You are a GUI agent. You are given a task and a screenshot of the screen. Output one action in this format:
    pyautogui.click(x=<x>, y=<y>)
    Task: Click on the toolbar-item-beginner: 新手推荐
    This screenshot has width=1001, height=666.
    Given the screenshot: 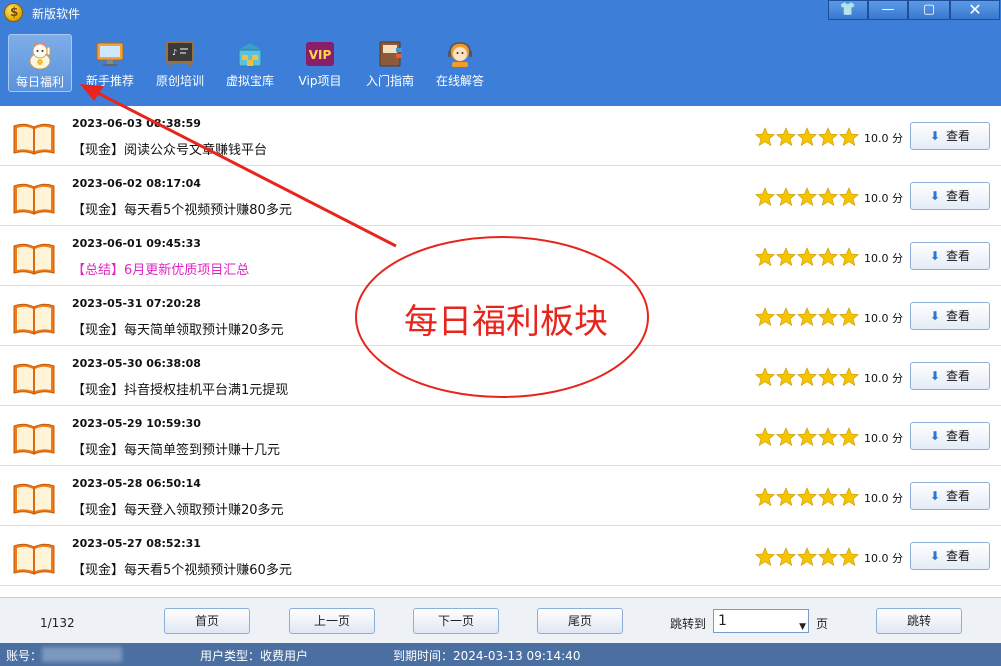 What is the action you would take?
    pyautogui.click(x=110, y=63)
    